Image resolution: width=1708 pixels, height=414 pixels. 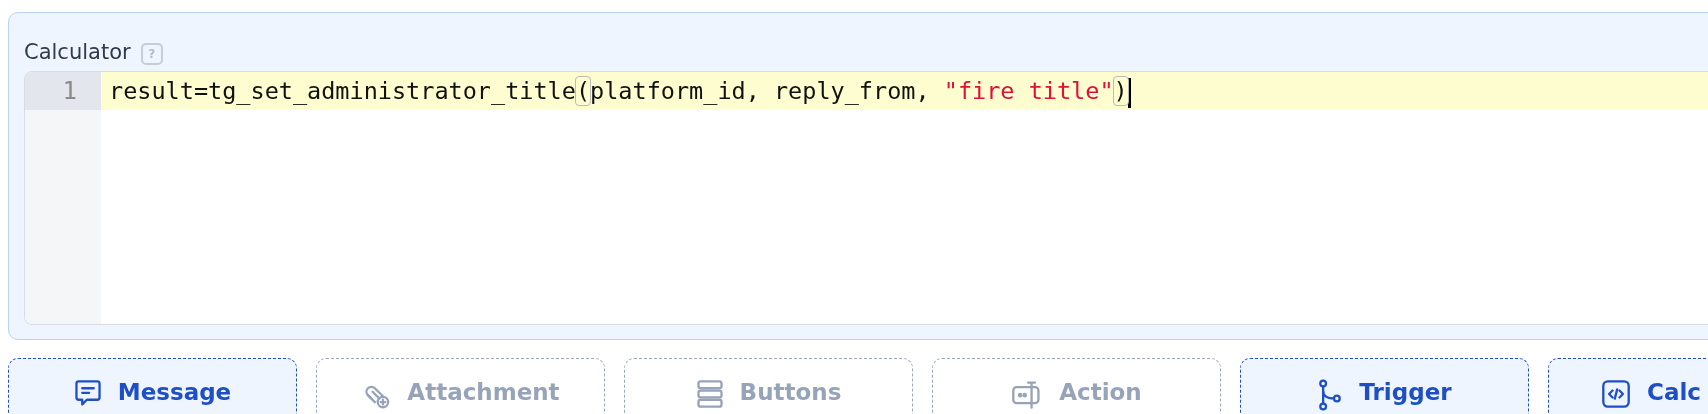 I want to click on chat-icon, so click(x=87, y=394).